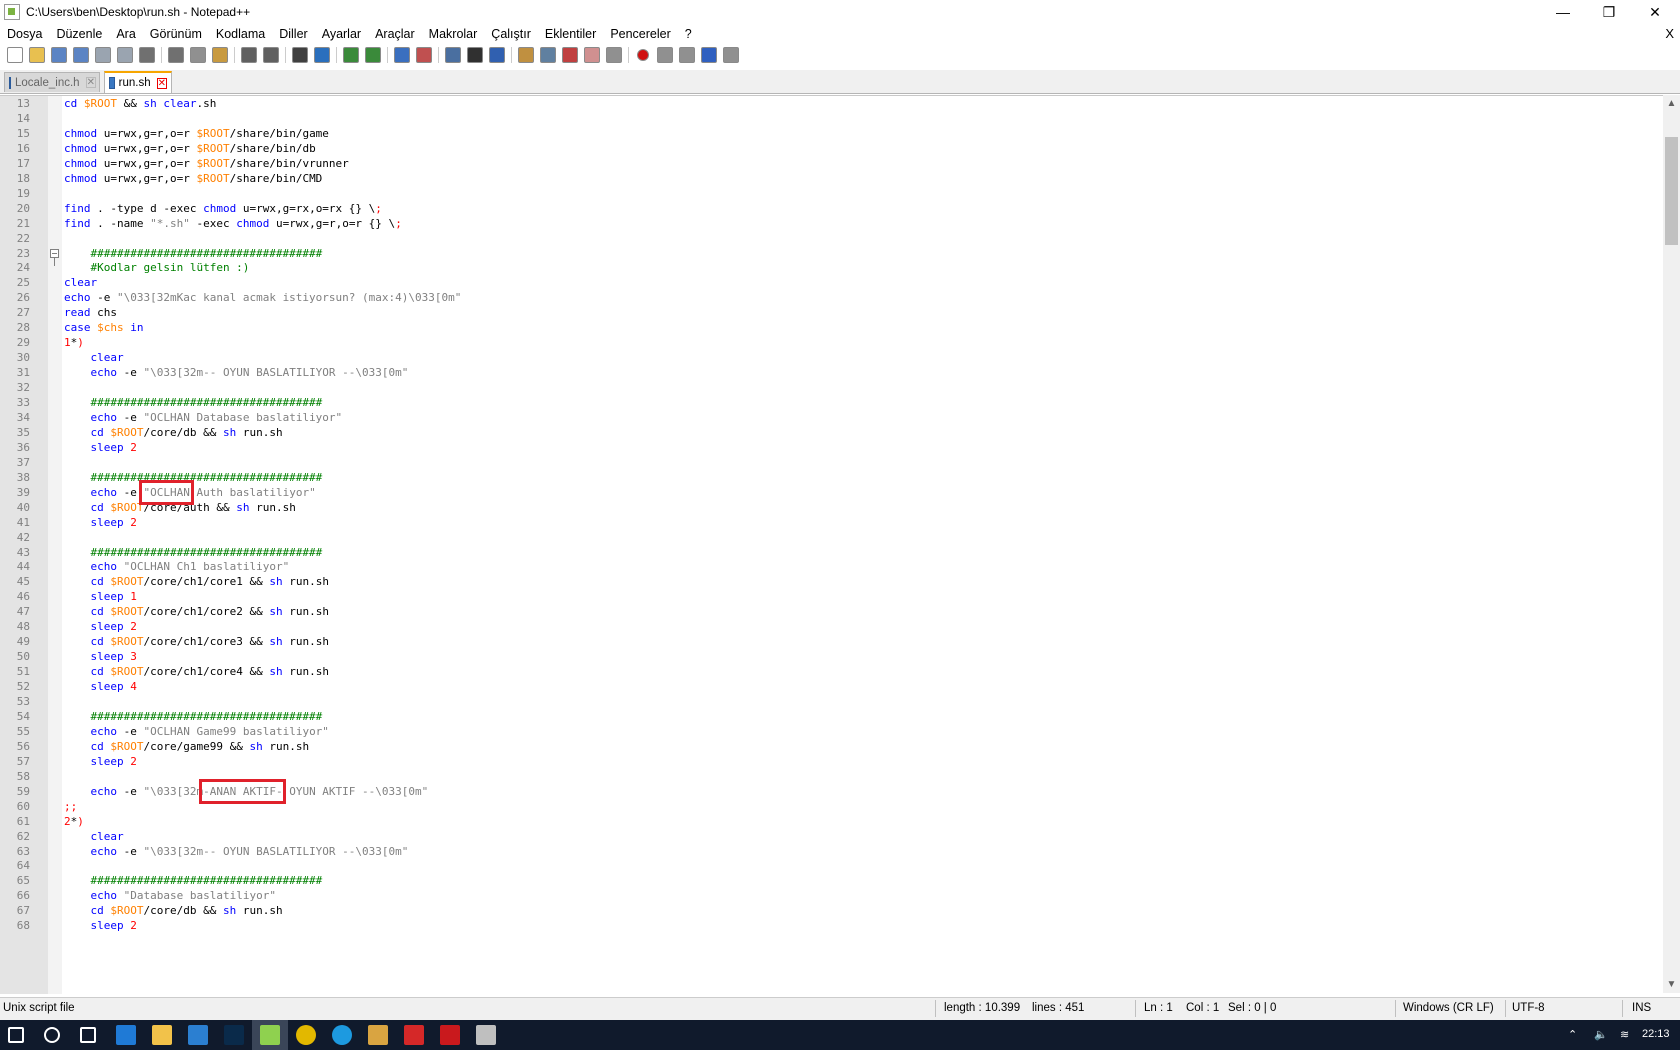 Image resolution: width=1680 pixels, height=1050 pixels. I want to click on file-explorer-icon, so click(162, 1035).